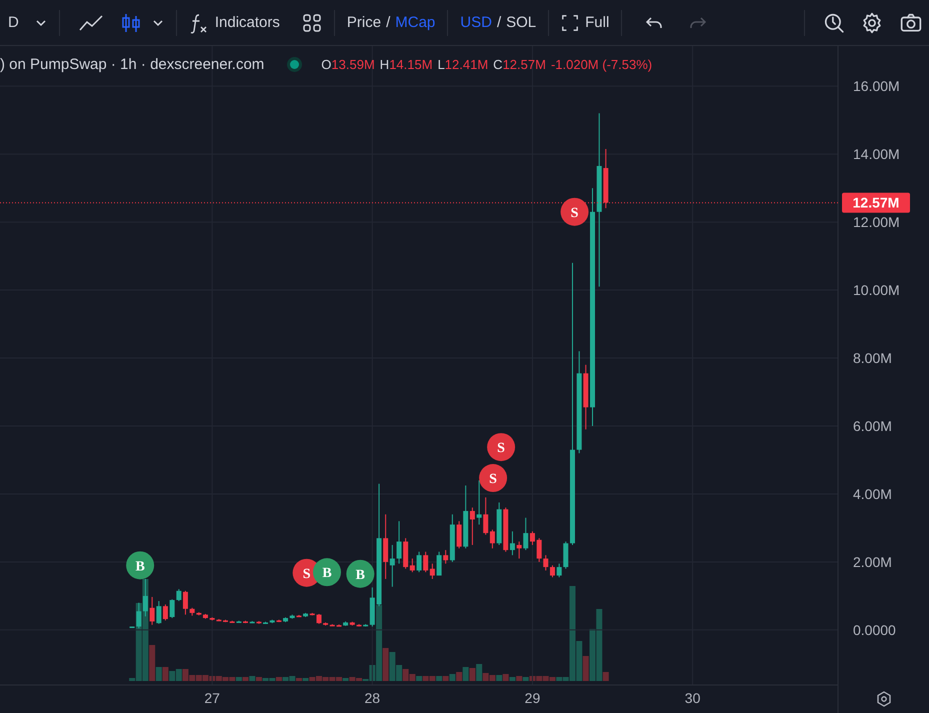 The image size is (929, 713). What do you see at coordinates (234, 23) in the screenshot?
I see `indicators-button: Indicators` at bounding box center [234, 23].